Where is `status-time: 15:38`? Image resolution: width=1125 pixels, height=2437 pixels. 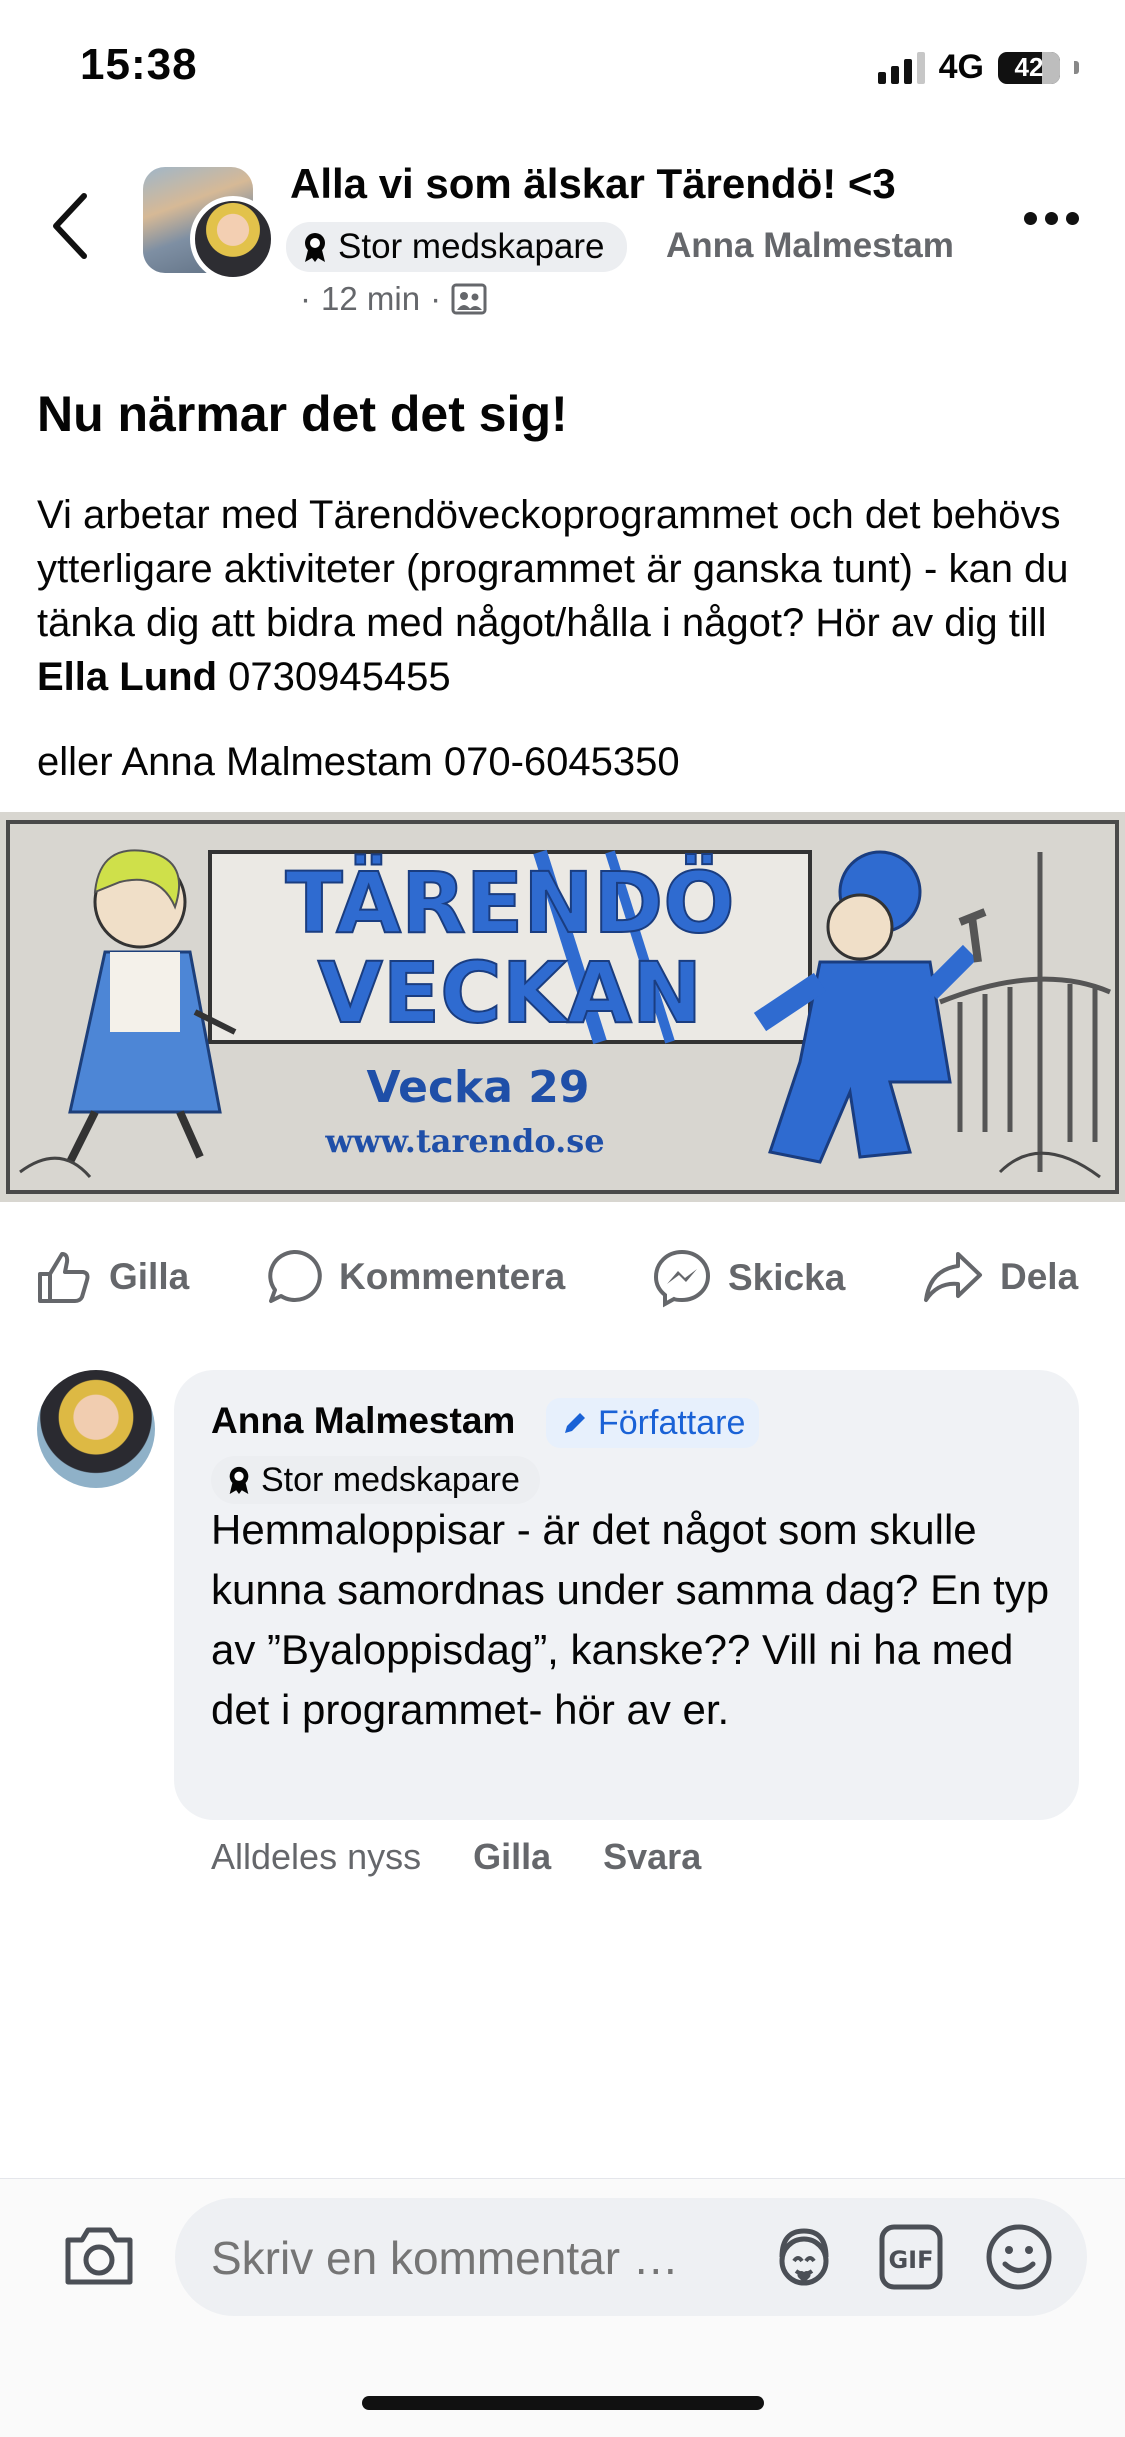 status-time: 15:38 is located at coordinates (139, 64).